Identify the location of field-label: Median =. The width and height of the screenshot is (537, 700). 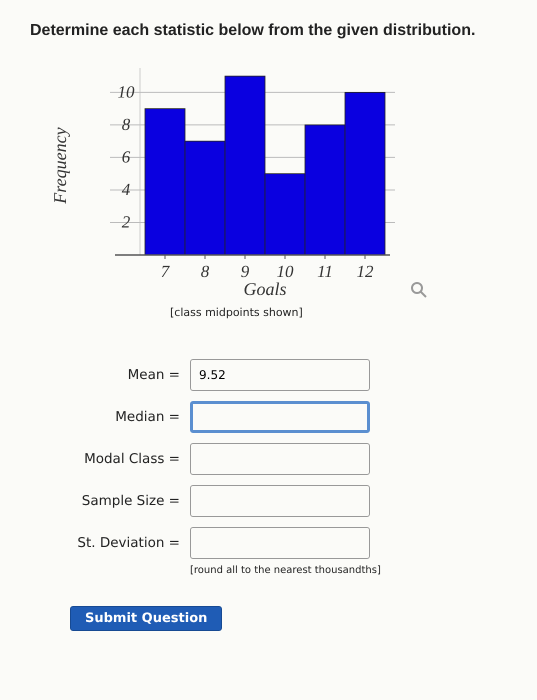
(147, 417).